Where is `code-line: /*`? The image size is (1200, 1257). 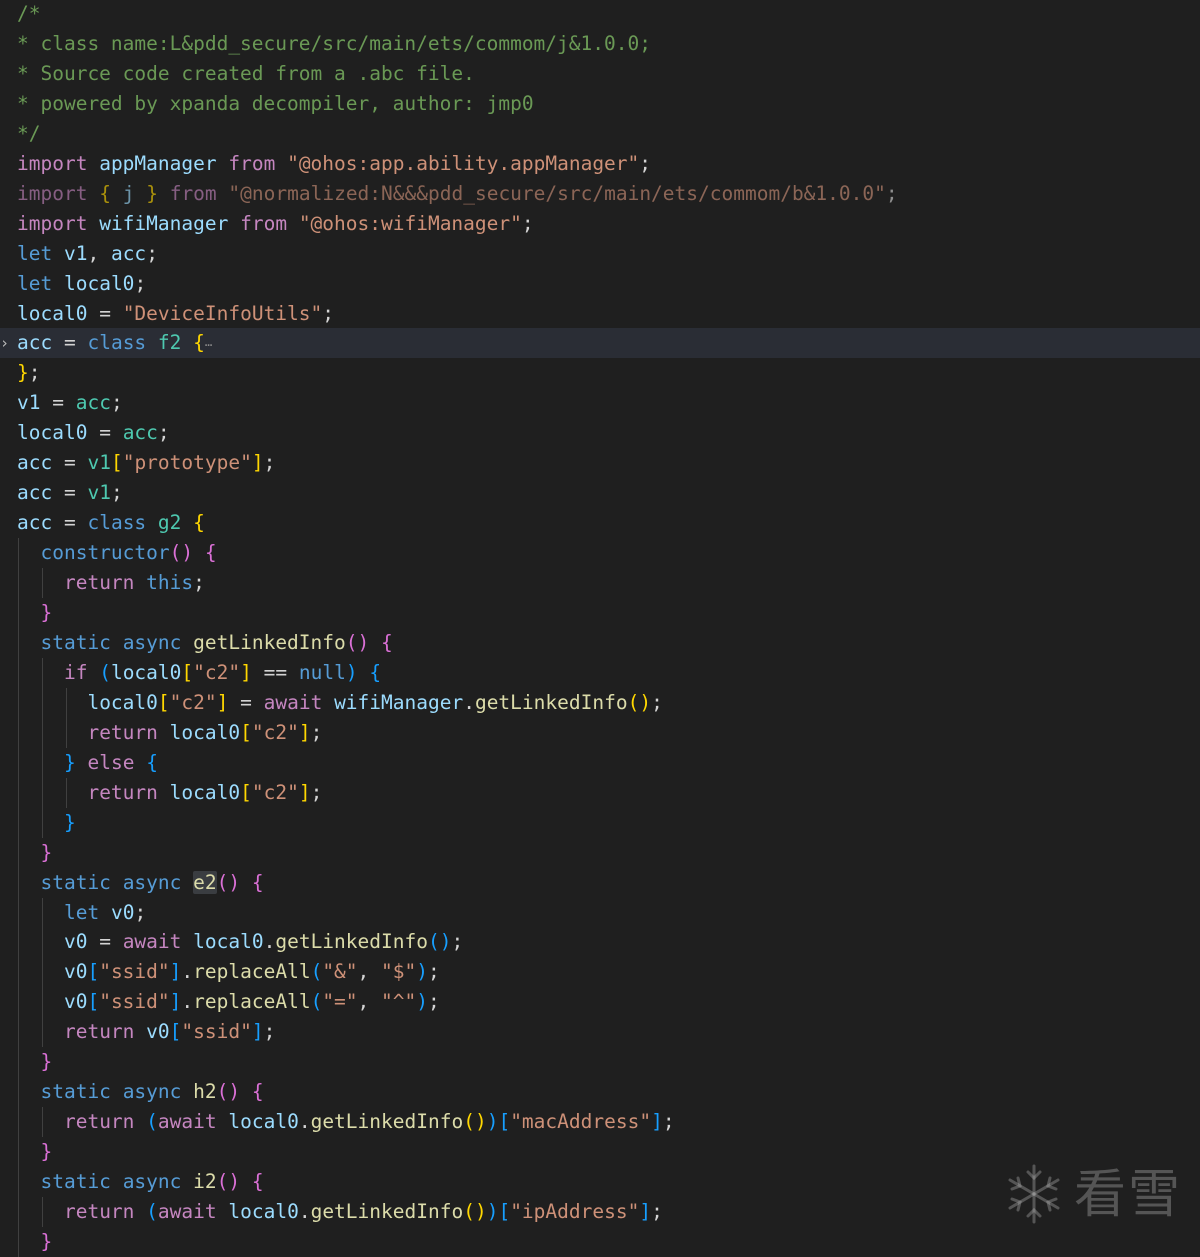
code-line: /* is located at coordinates (600, 14).